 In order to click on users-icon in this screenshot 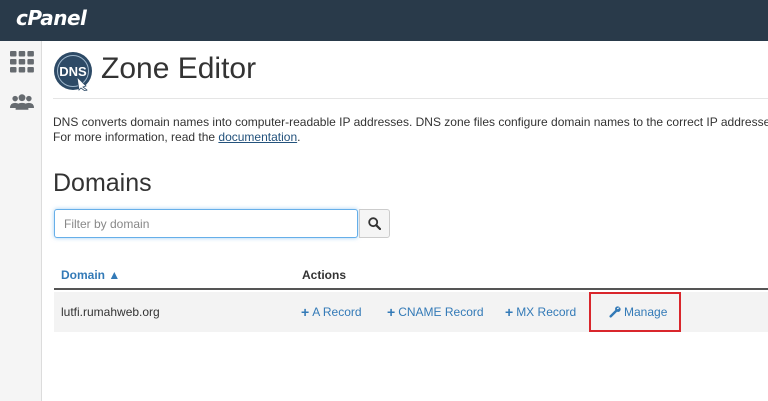, I will do `click(22, 102)`.